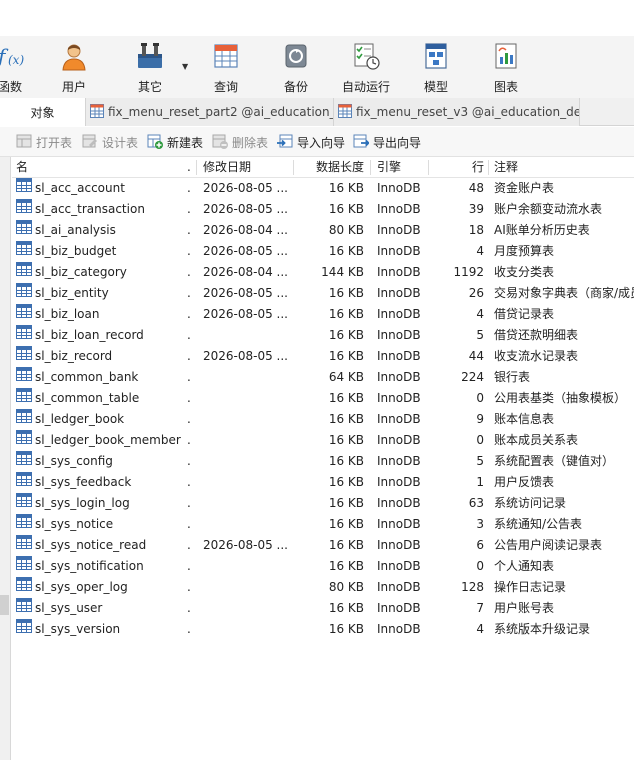 This screenshot has height=760, width=634. I want to click on table-row: sl_sys_version . 16 KB InnoDB 4 系统版本升级记录, so click(323, 629).